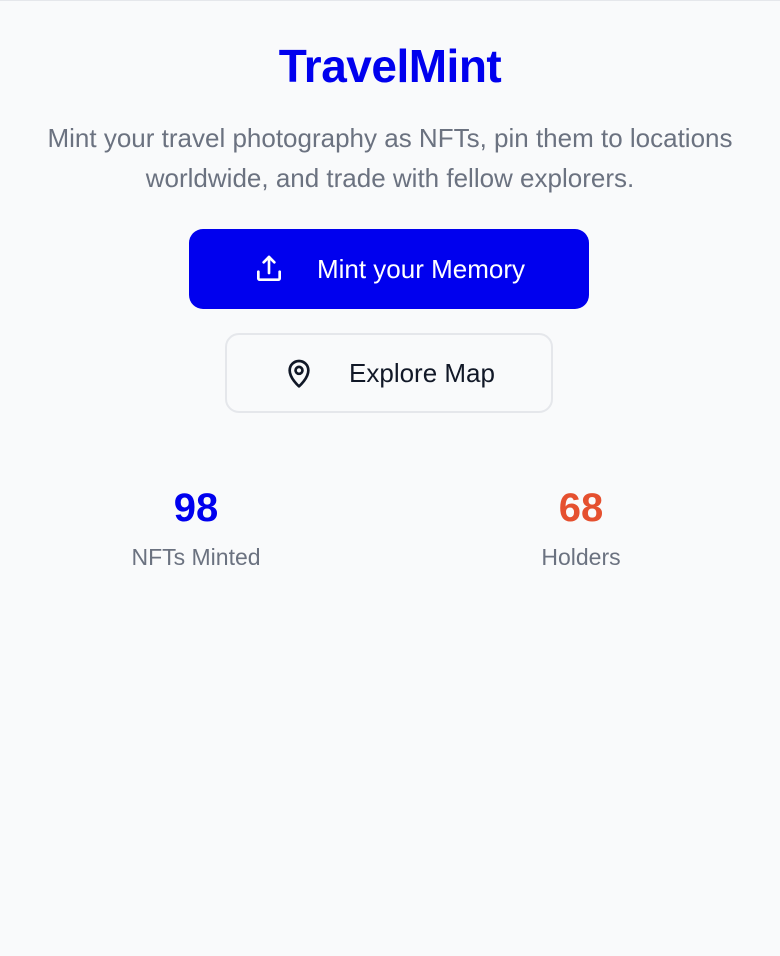 The height and width of the screenshot is (956, 780). What do you see at coordinates (422, 372) in the screenshot?
I see `explore-map-label: Explore Map` at bounding box center [422, 372].